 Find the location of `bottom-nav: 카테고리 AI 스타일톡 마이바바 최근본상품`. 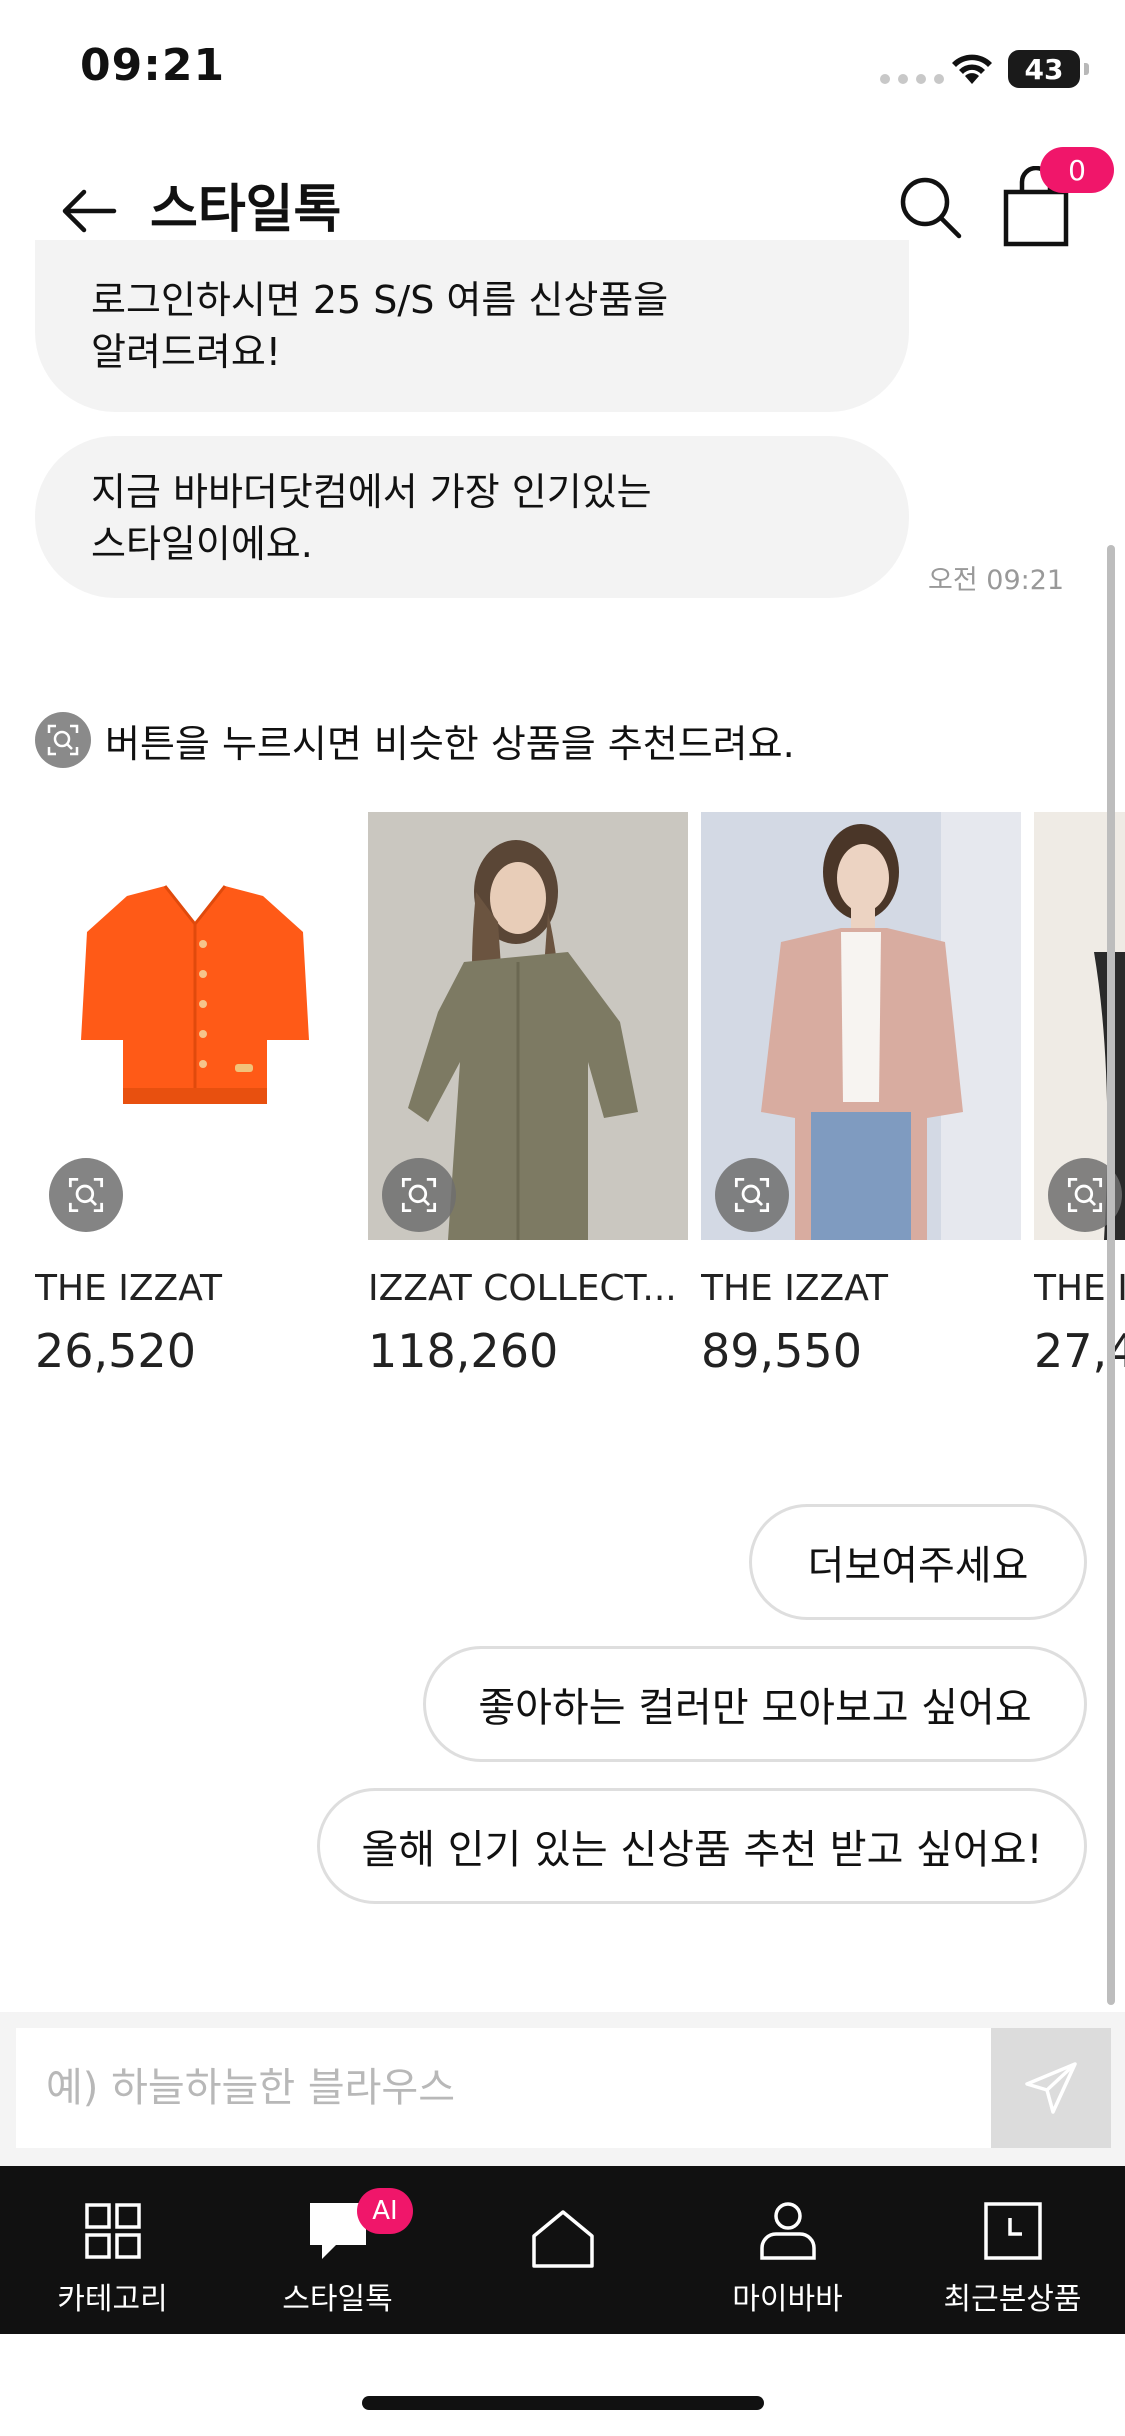

bottom-nav: 카테고리 AI 스타일톡 마이바바 최근본상품 is located at coordinates (562, 2250).